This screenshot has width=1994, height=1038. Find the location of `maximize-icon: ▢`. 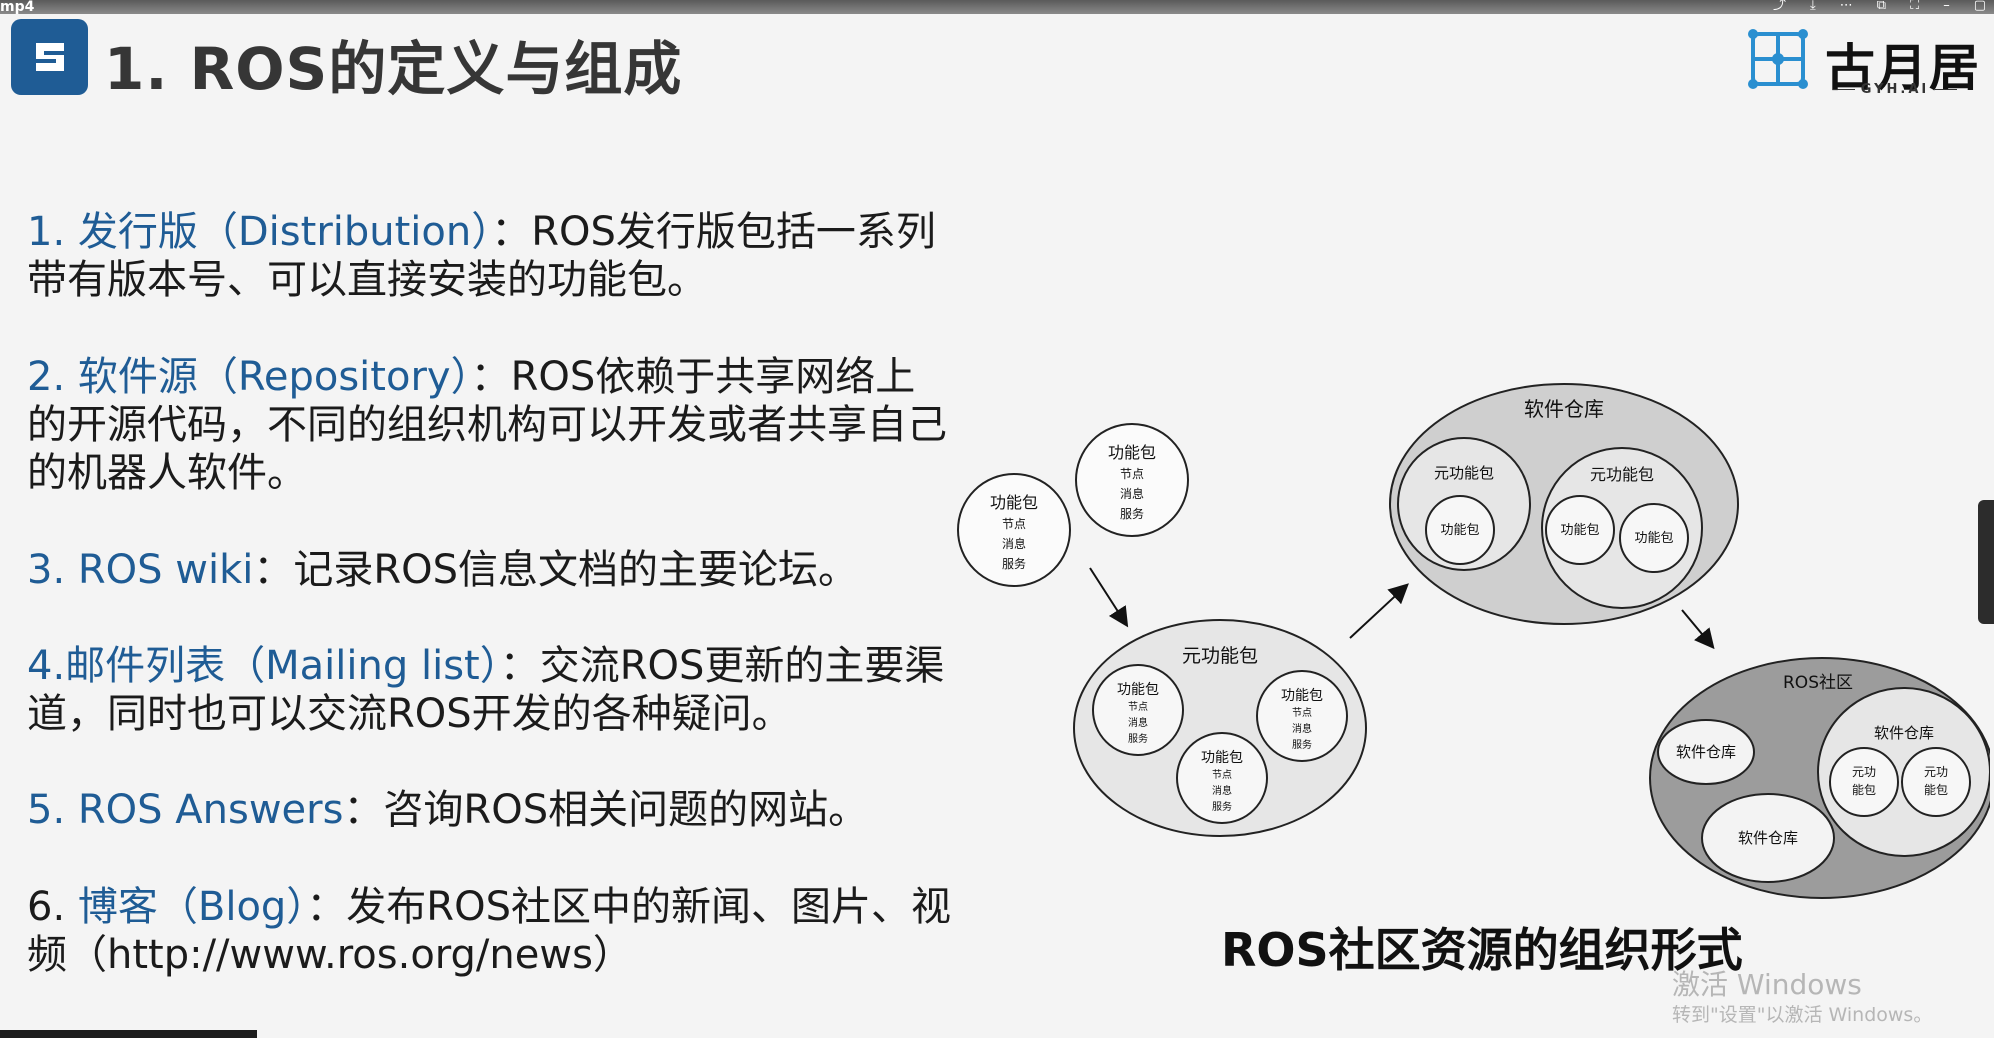

maximize-icon: ▢ is located at coordinates (1980, 6).